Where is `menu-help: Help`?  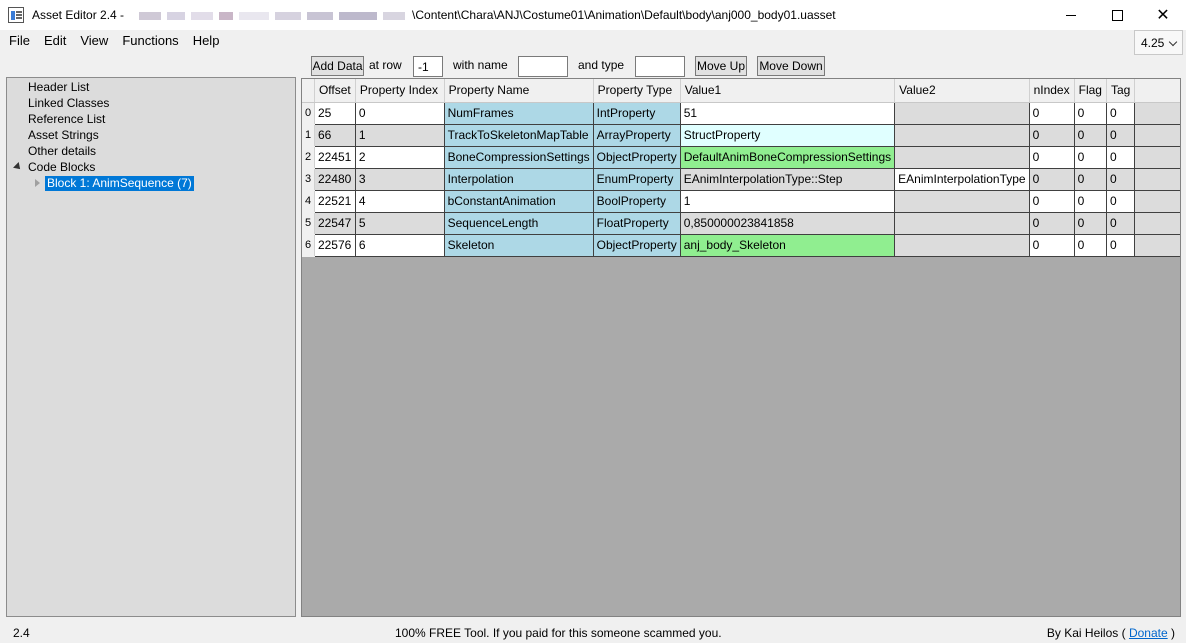 menu-help: Help is located at coordinates (206, 41).